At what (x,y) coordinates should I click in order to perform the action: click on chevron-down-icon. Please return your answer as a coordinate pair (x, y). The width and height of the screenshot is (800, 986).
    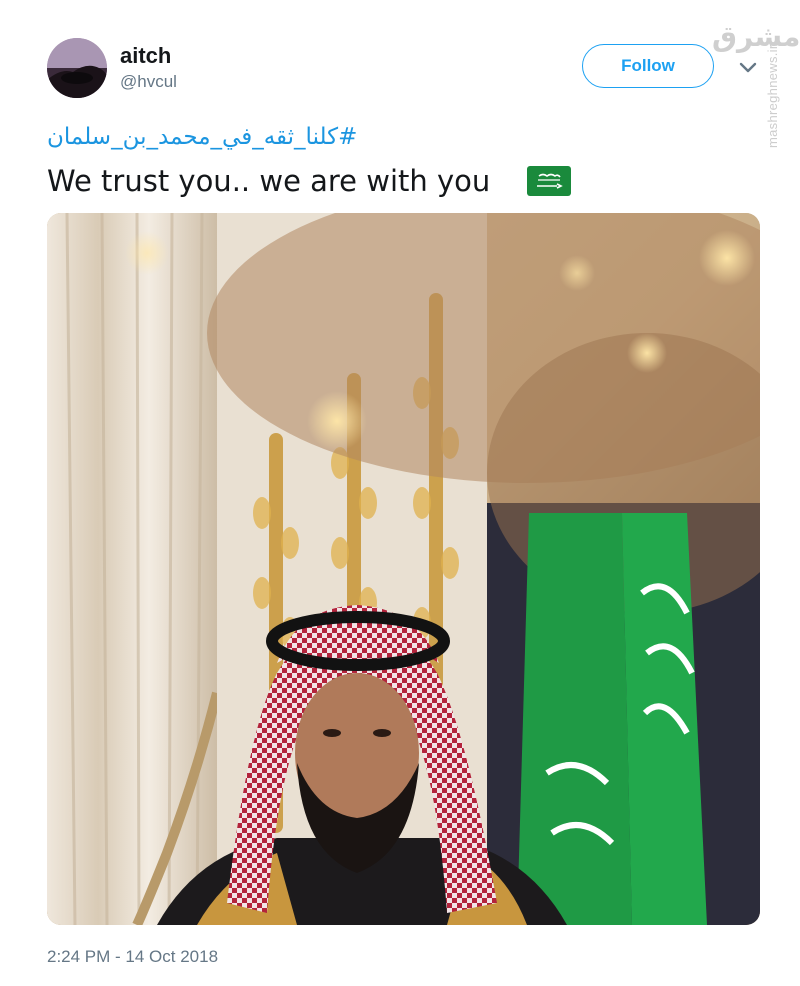
    Looking at the image, I should click on (748, 68).